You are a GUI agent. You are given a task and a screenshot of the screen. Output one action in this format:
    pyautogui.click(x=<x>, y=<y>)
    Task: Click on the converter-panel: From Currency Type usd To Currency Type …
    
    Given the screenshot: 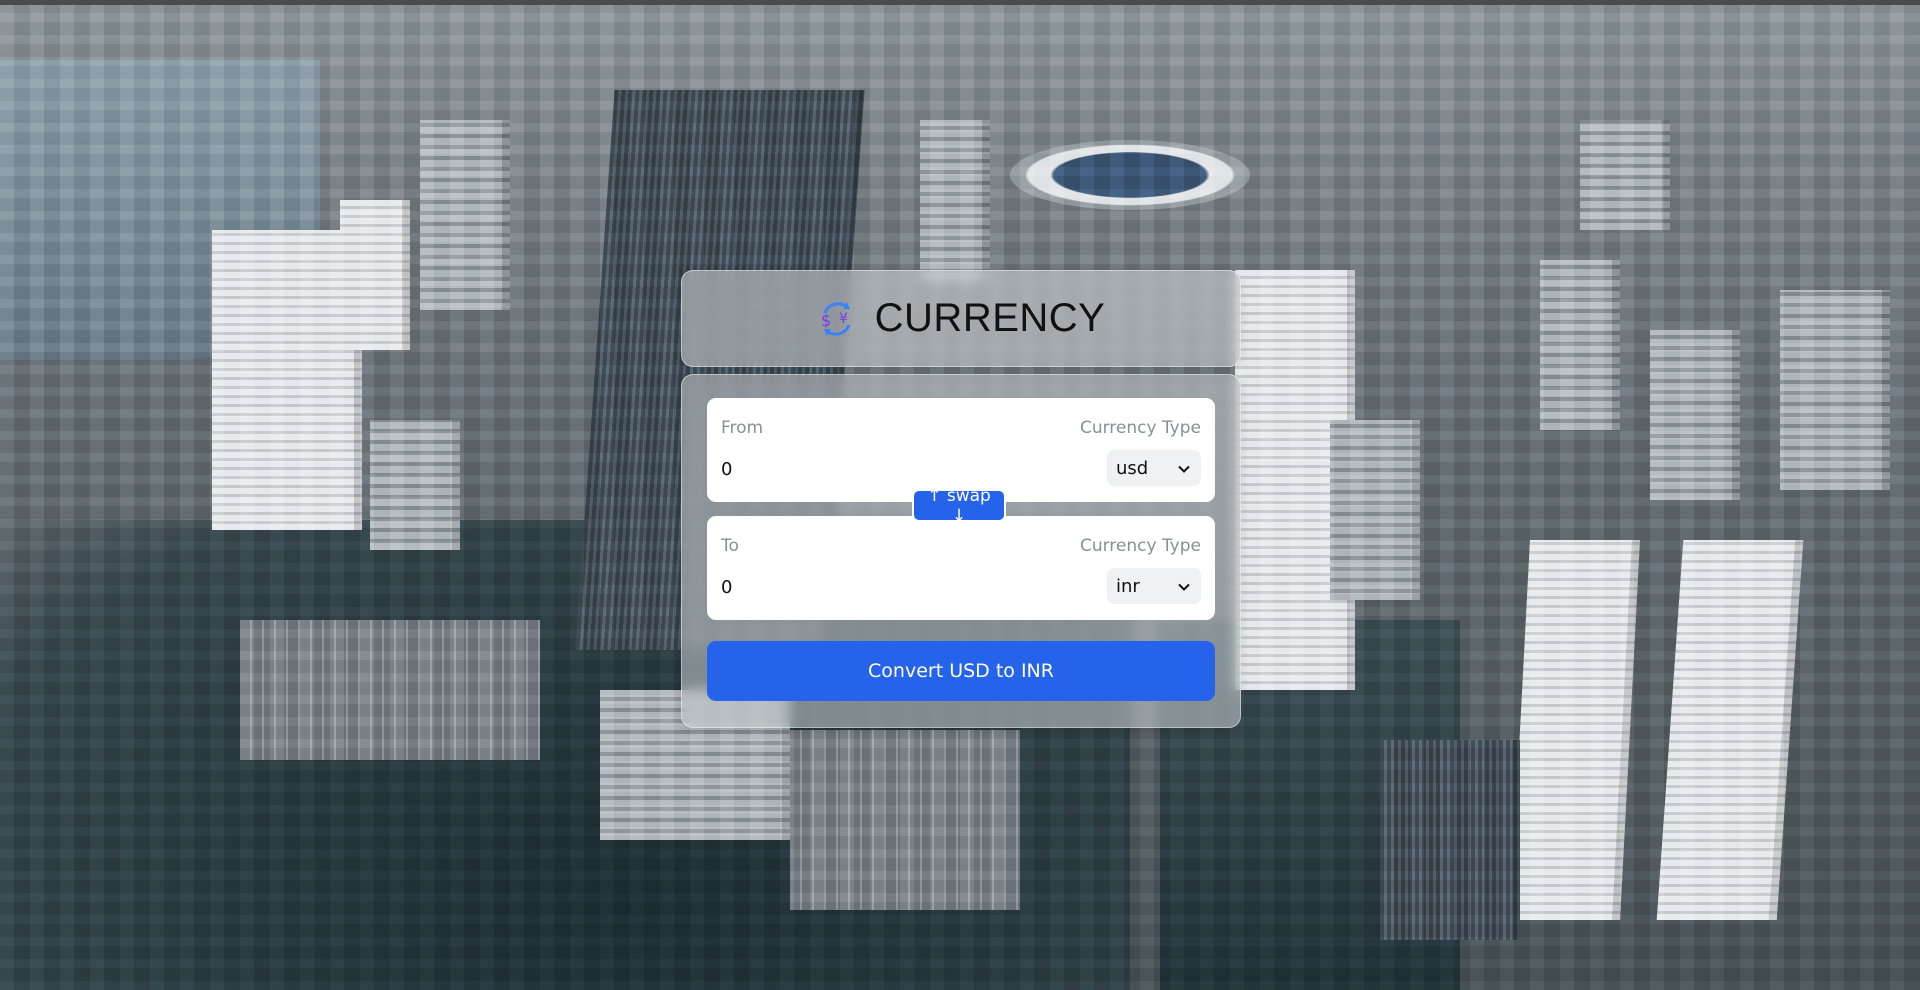 What is the action you would take?
    pyautogui.click(x=961, y=551)
    